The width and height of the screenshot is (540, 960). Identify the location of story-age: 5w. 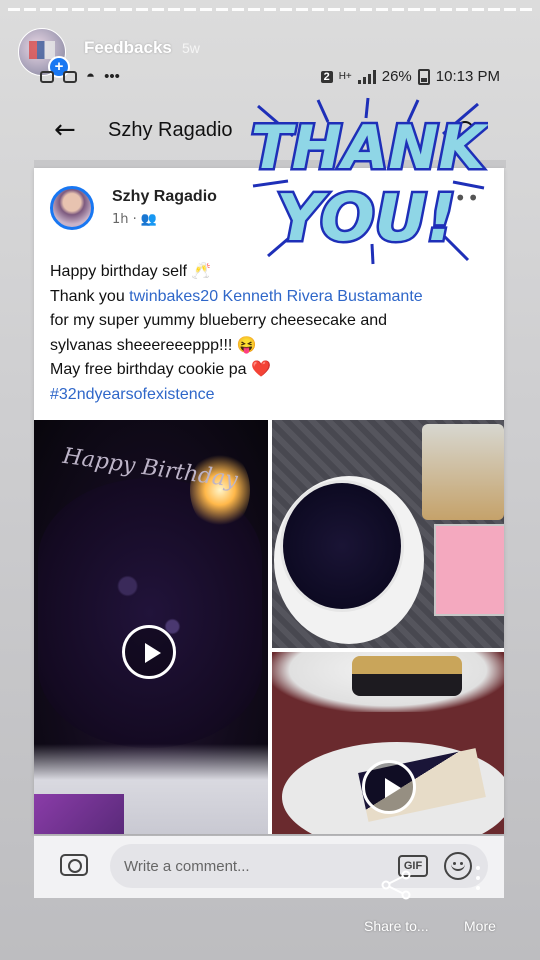
(191, 48).